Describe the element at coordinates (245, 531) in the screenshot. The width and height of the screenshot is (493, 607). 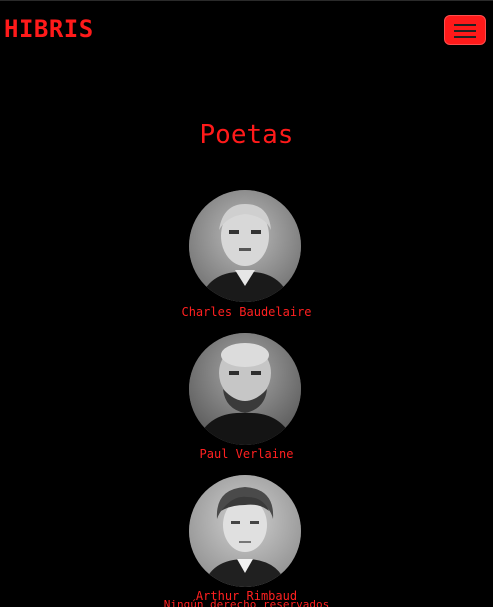
I see `poet-portrait-rimbaud` at that location.